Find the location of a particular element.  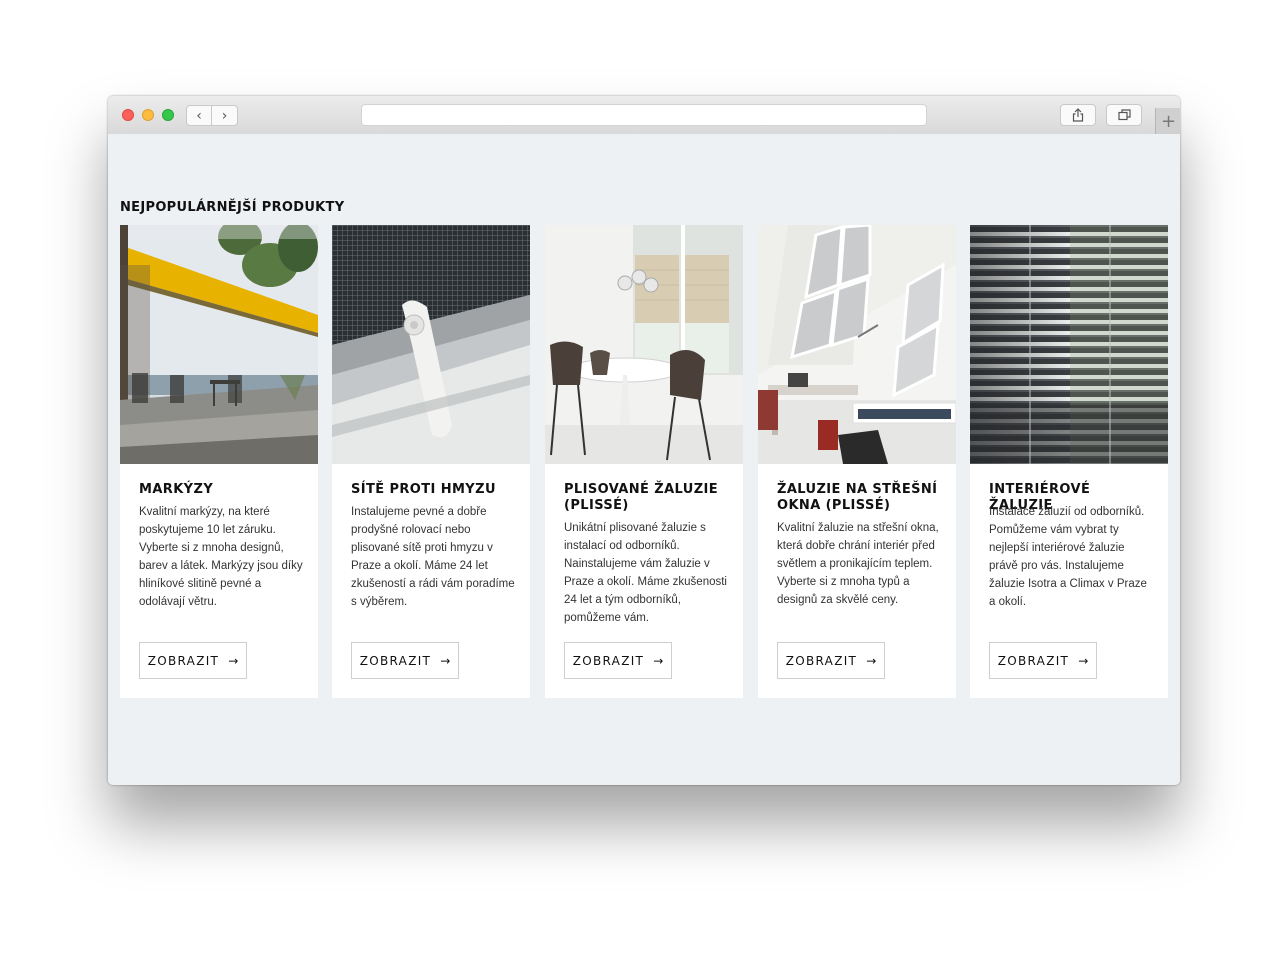

share-icon is located at coordinates (1078, 115).